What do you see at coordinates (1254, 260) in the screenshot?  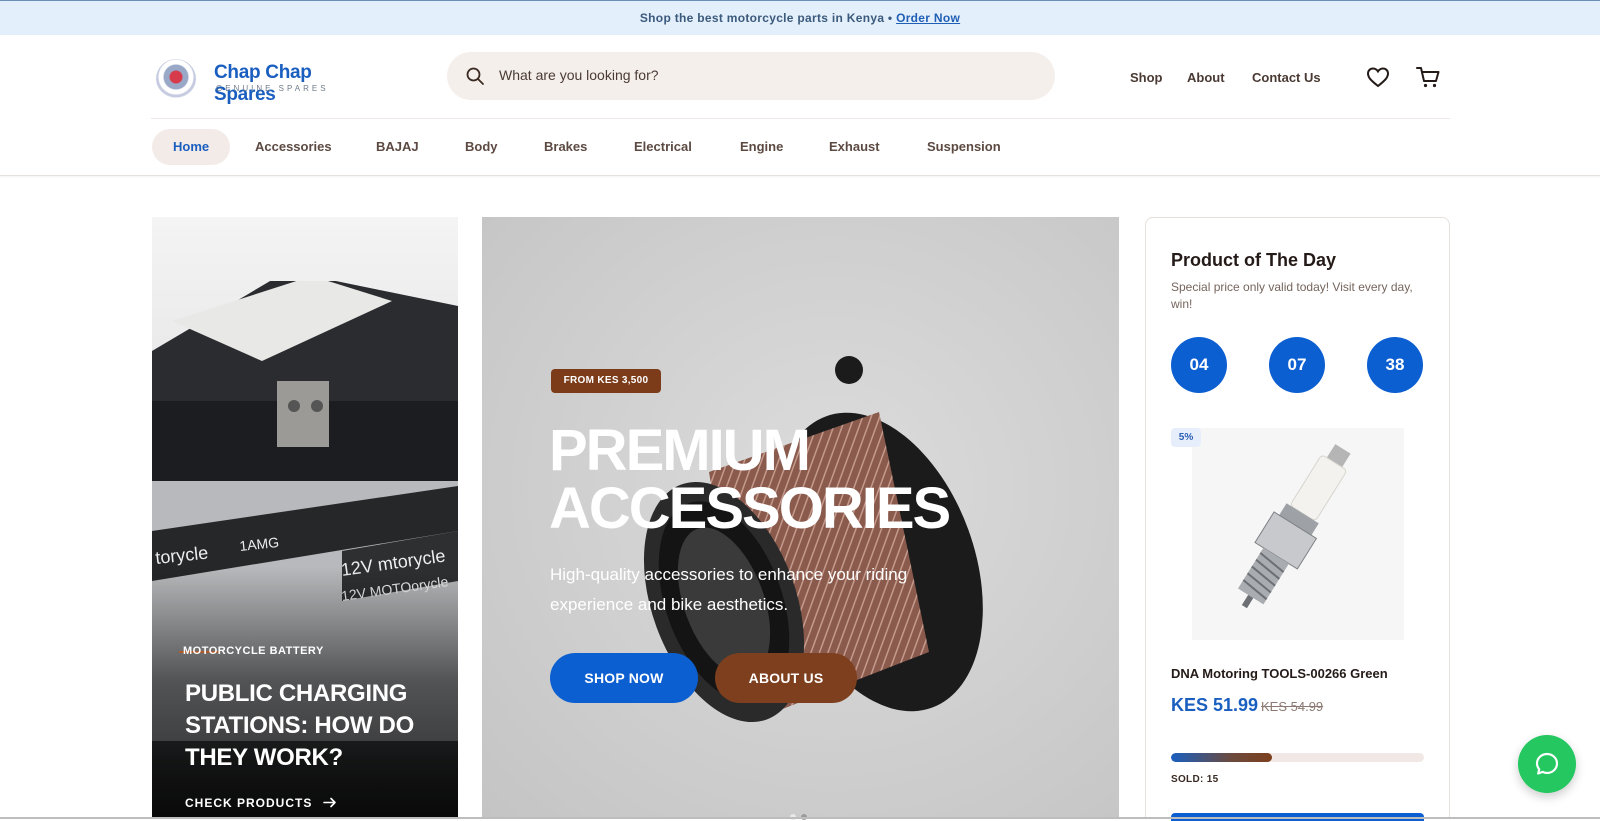 I see `deal-title: Product of The Day` at bounding box center [1254, 260].